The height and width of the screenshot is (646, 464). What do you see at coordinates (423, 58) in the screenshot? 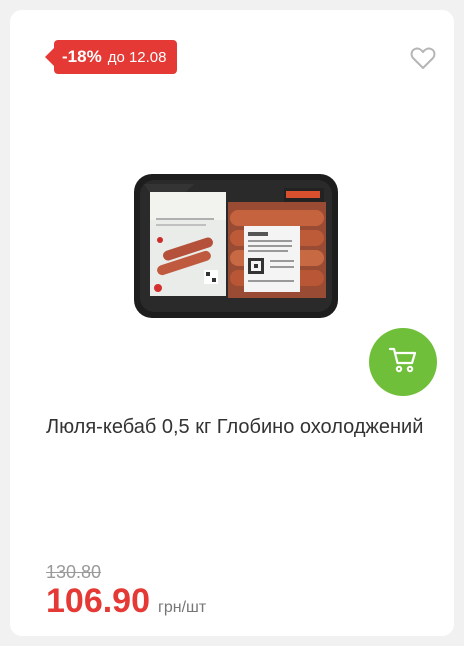
I see `heart-icon` at bounding box center [423, 58].